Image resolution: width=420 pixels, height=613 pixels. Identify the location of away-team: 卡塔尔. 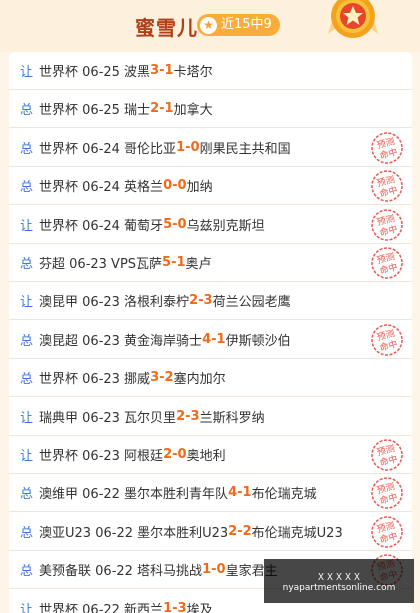
(193, 72).